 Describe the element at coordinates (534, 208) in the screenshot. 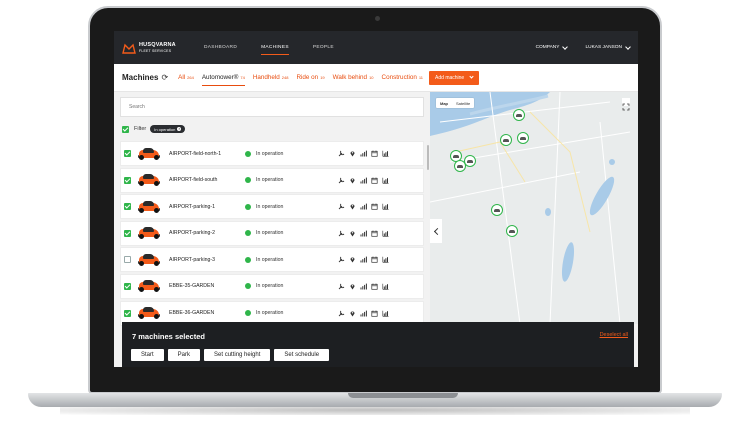

I see `map-panel: Map Satellite` at that location.